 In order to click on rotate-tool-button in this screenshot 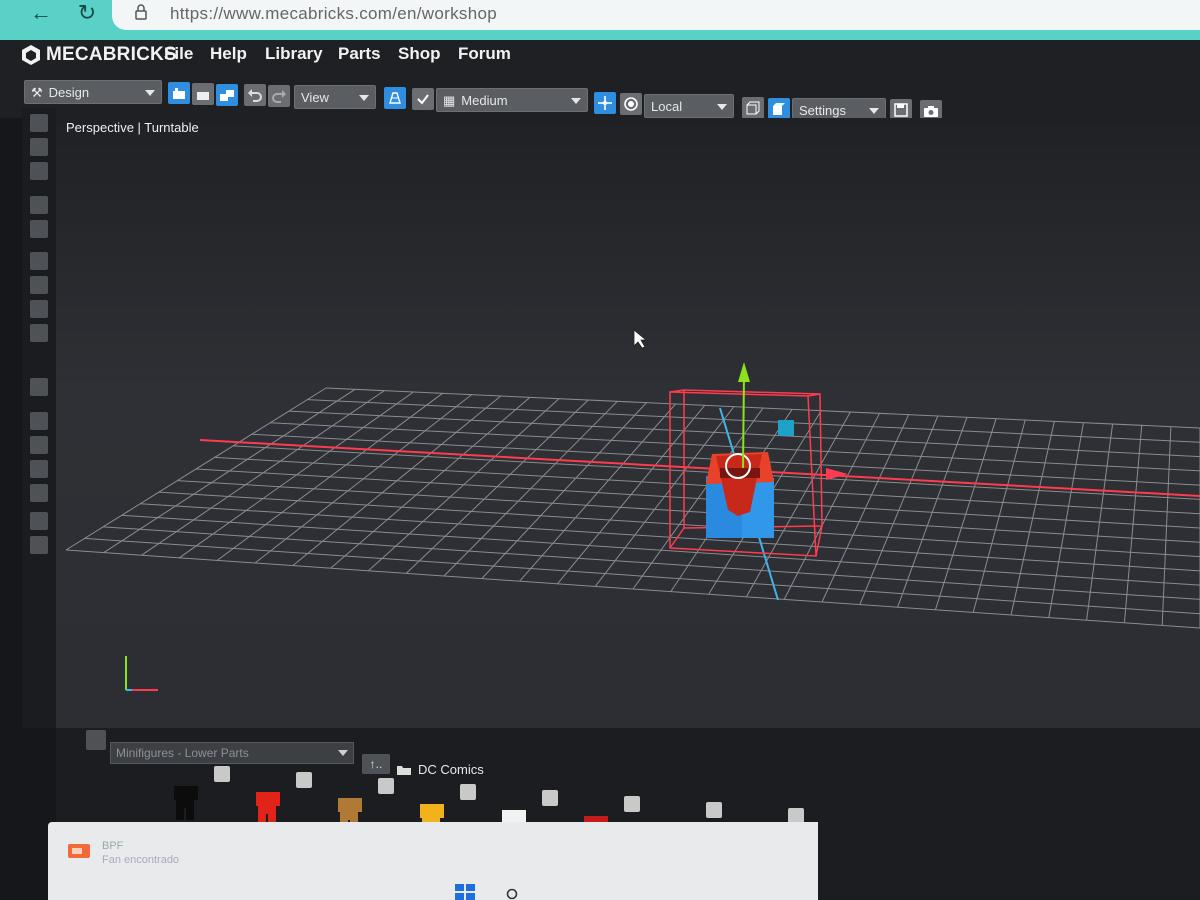, I will do `click(631, 104)`.